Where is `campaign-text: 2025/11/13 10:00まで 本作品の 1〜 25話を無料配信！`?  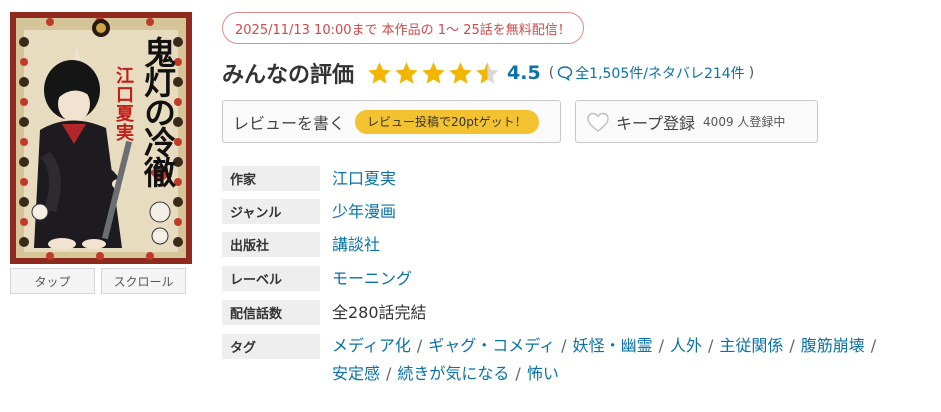 campaign-text: 2025/11/13 10:00まで 本作品の 1〜 25話を無料配信！ is located at coordinates (403, 30).